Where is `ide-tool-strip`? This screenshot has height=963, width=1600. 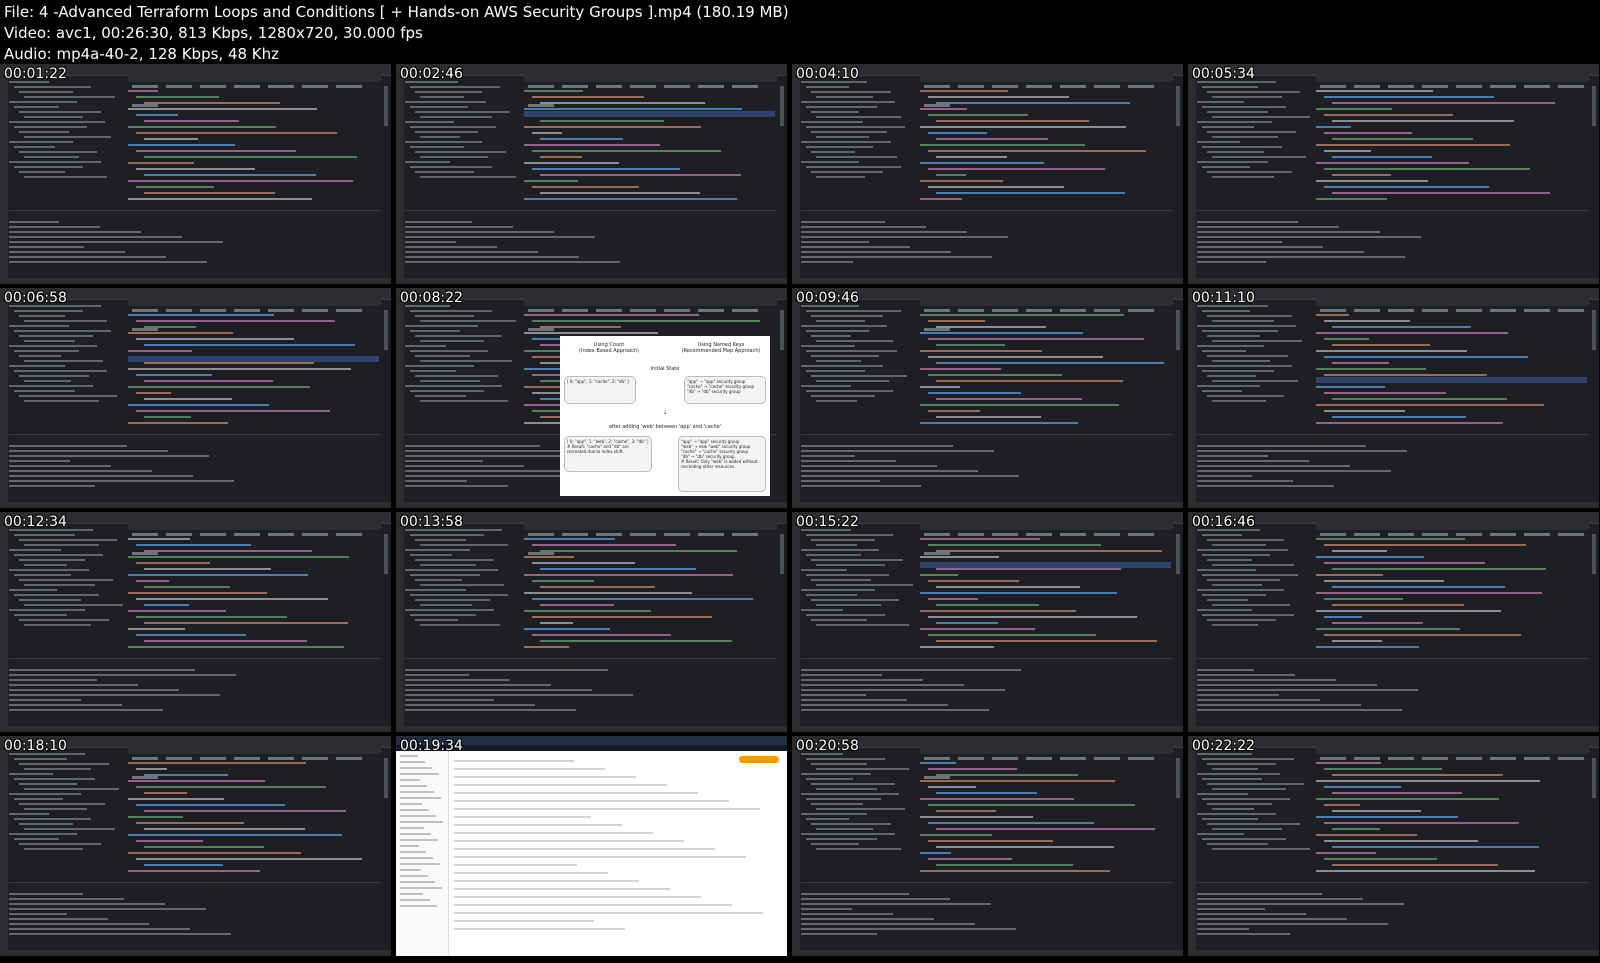
ide-tool-strip is located at coordinates (400, 179).